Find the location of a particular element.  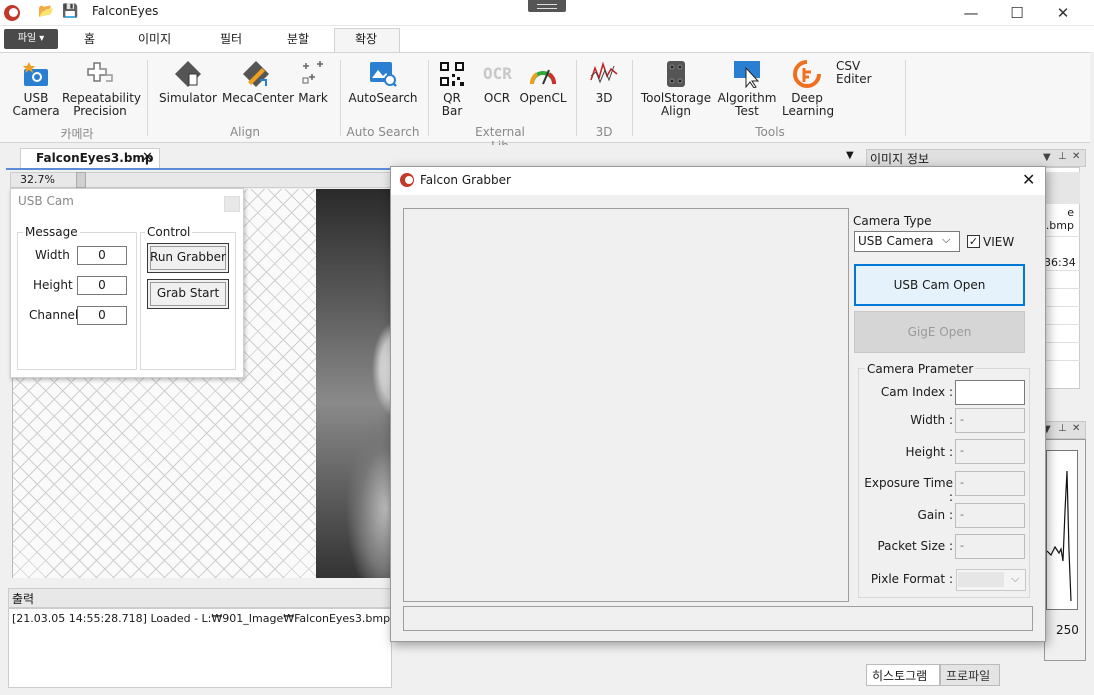

qr-bar-label: QR Bar is located at coordinates (452, 104).